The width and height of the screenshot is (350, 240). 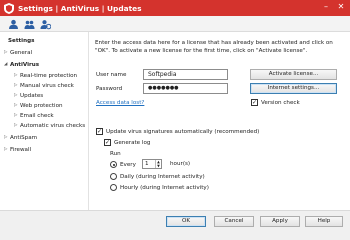 What do you see at coordinates (9, 8) in the screenshot?
I see `gdata-shield-logo` at bounding box center [9, 8].